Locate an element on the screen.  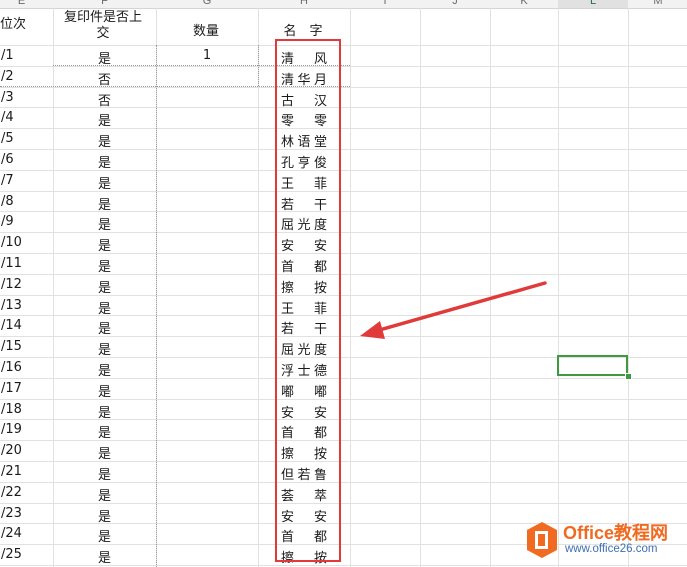
office-logo-icon is located at coordinates (542, 540).